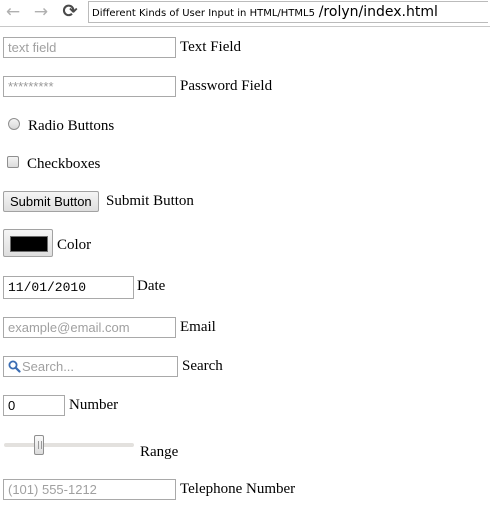 The height and width of the screenshot is (530, 490). Describe the element at coordinates (226, 86) in the screenshot. I see `password-field-label: Password Field` at that location.